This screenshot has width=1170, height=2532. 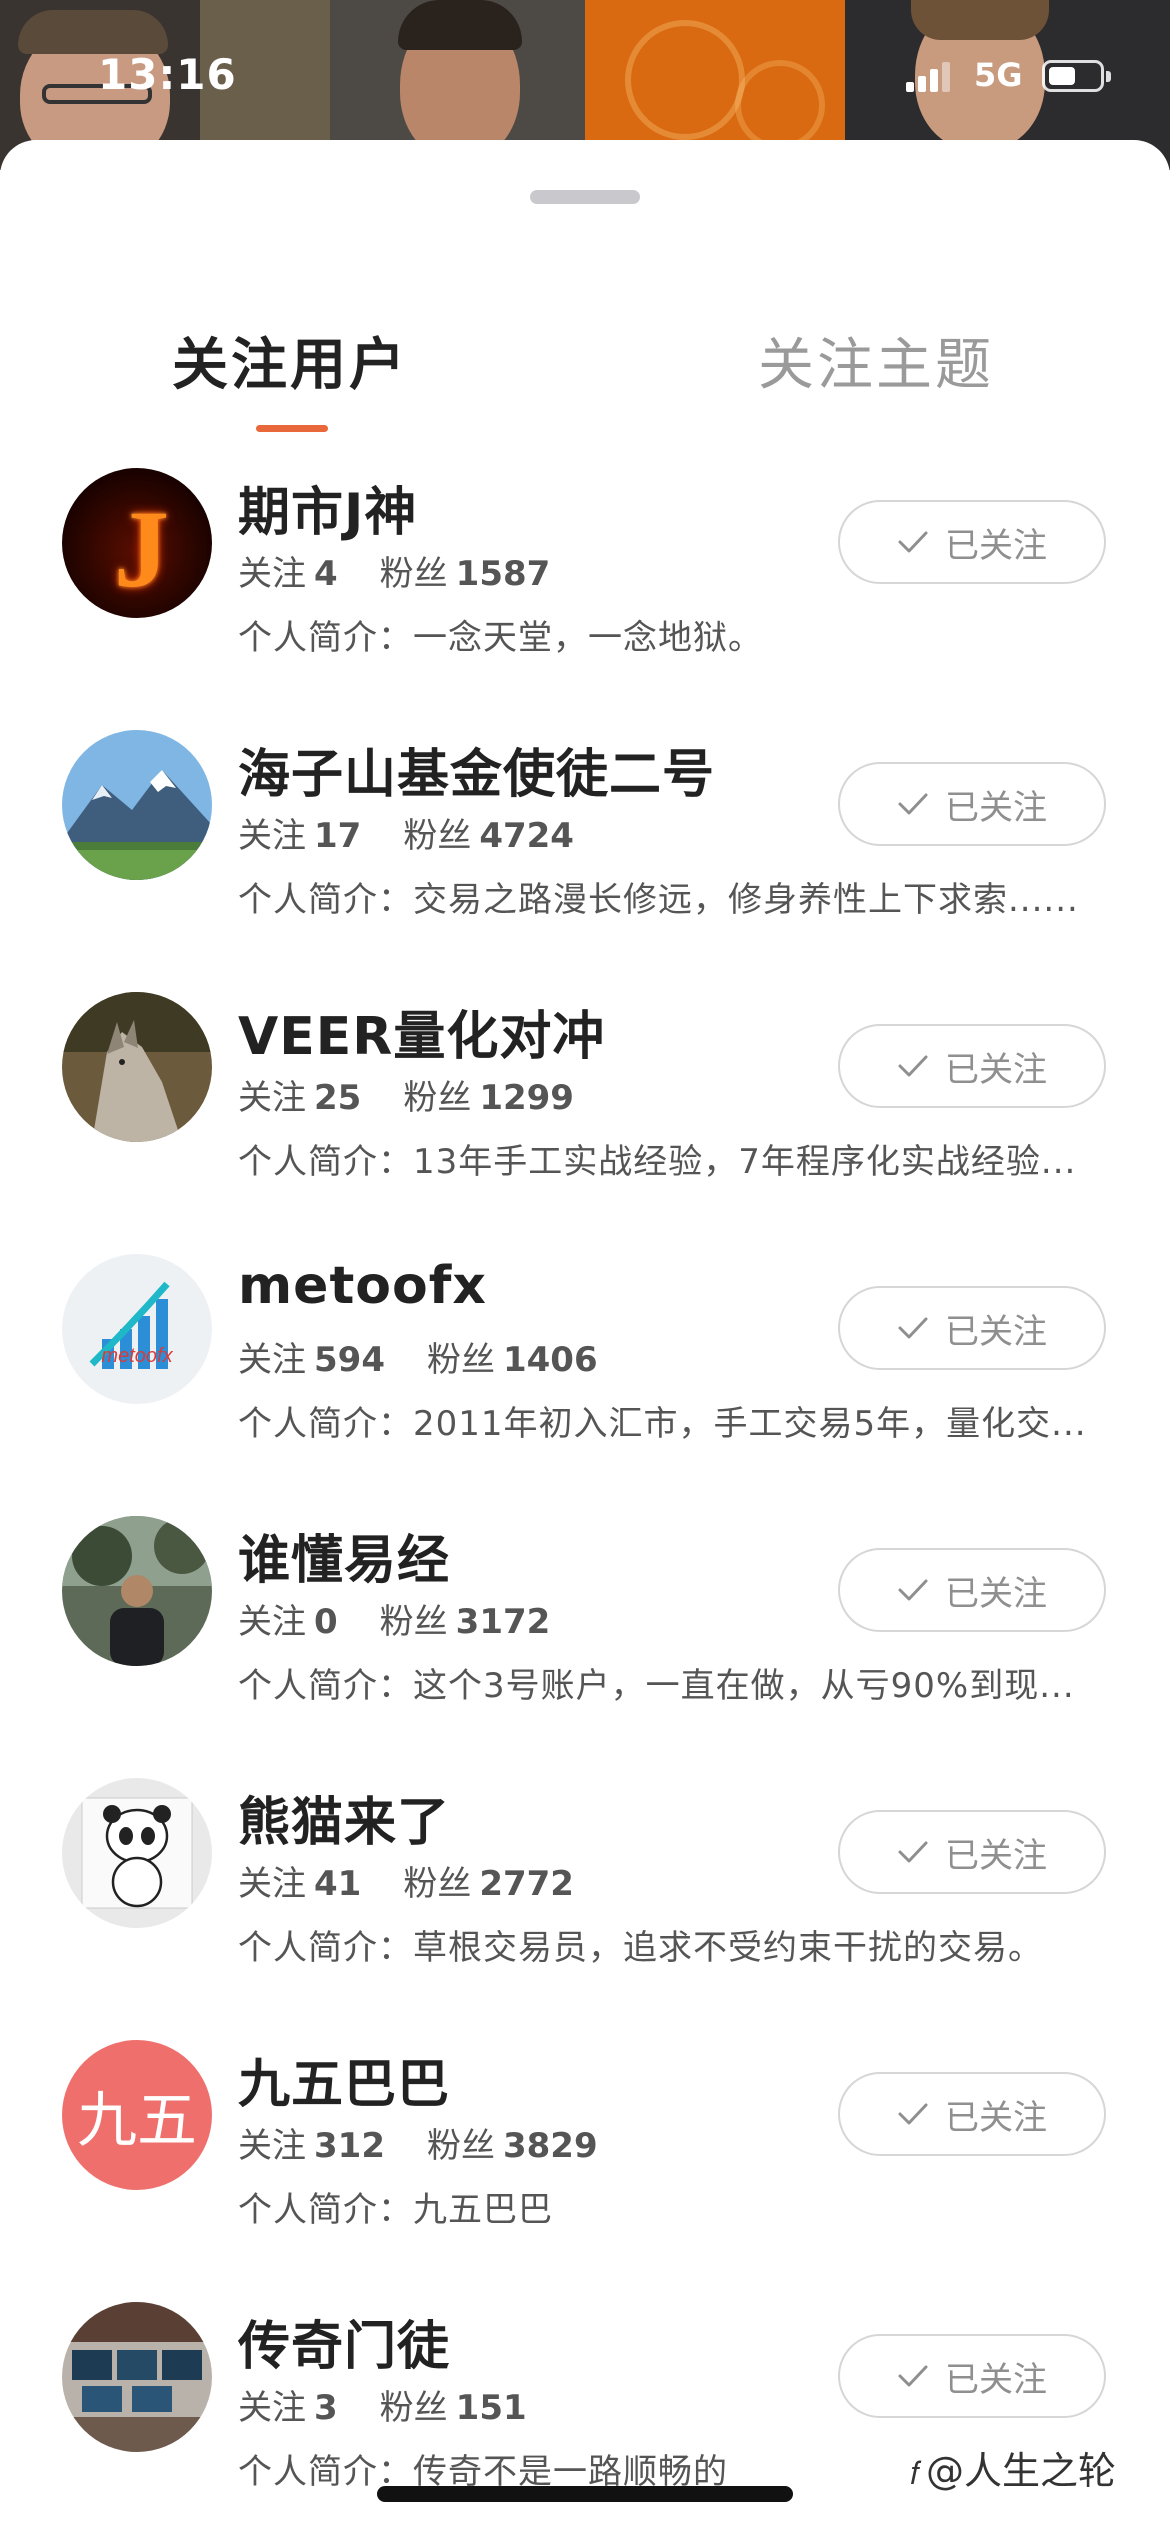 What do you see at coordinates (550, 2146) in the screenshot?
I see `followers-count: 3829` at bounding box center [550, 2146].